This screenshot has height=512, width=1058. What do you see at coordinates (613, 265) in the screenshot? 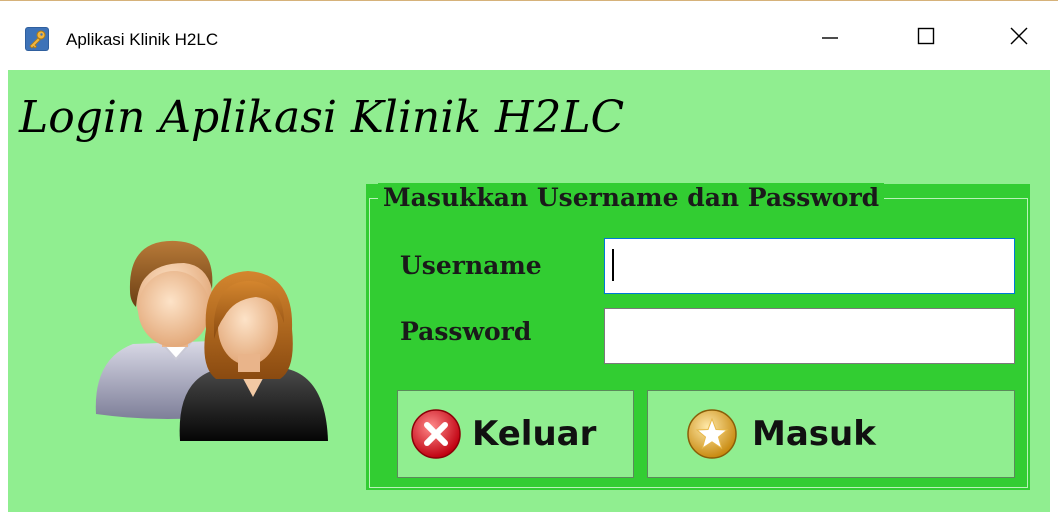
I see `text-caret` at bounding box center [613, 265].